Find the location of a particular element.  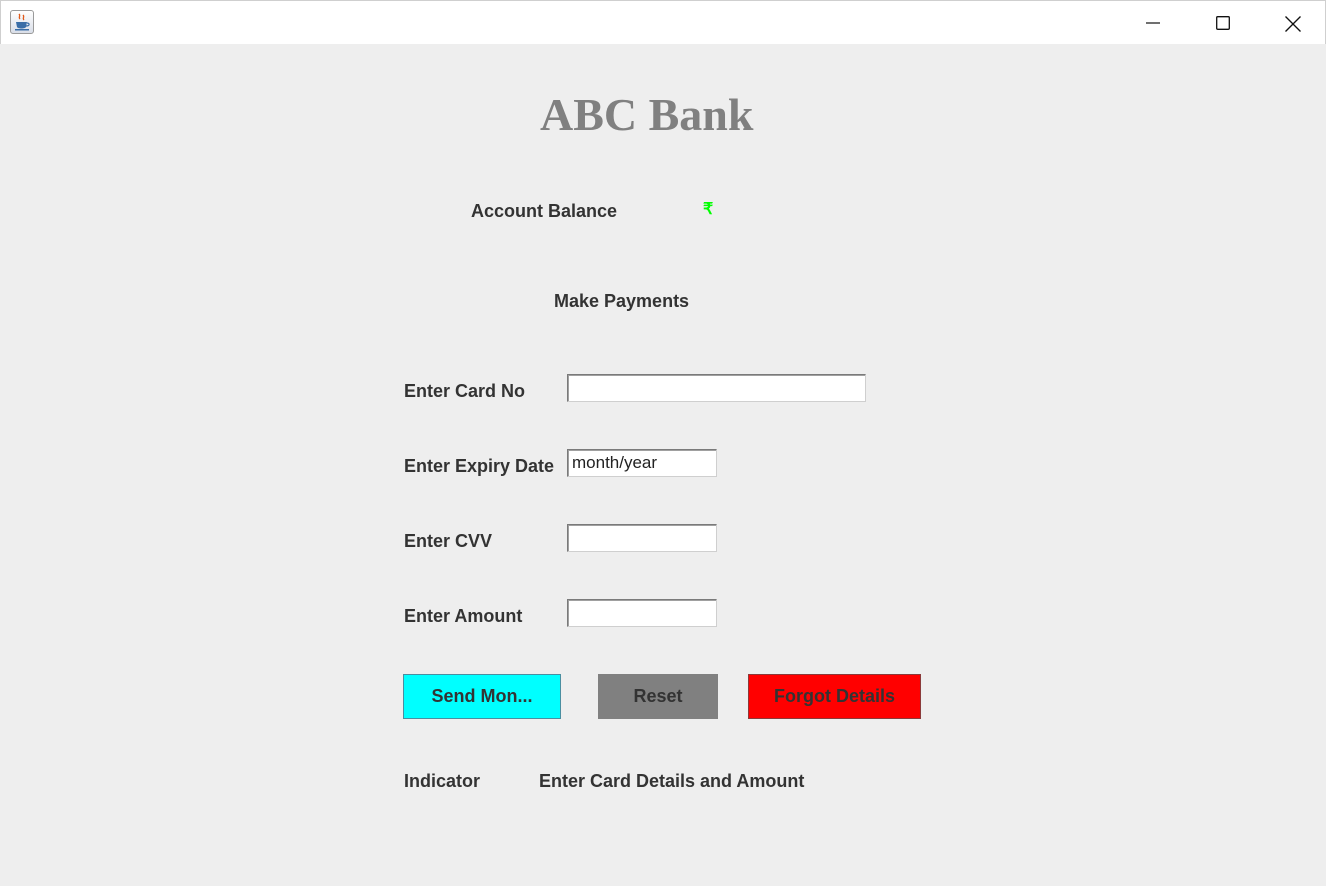

amount-field is located at coordinates (642, 613).